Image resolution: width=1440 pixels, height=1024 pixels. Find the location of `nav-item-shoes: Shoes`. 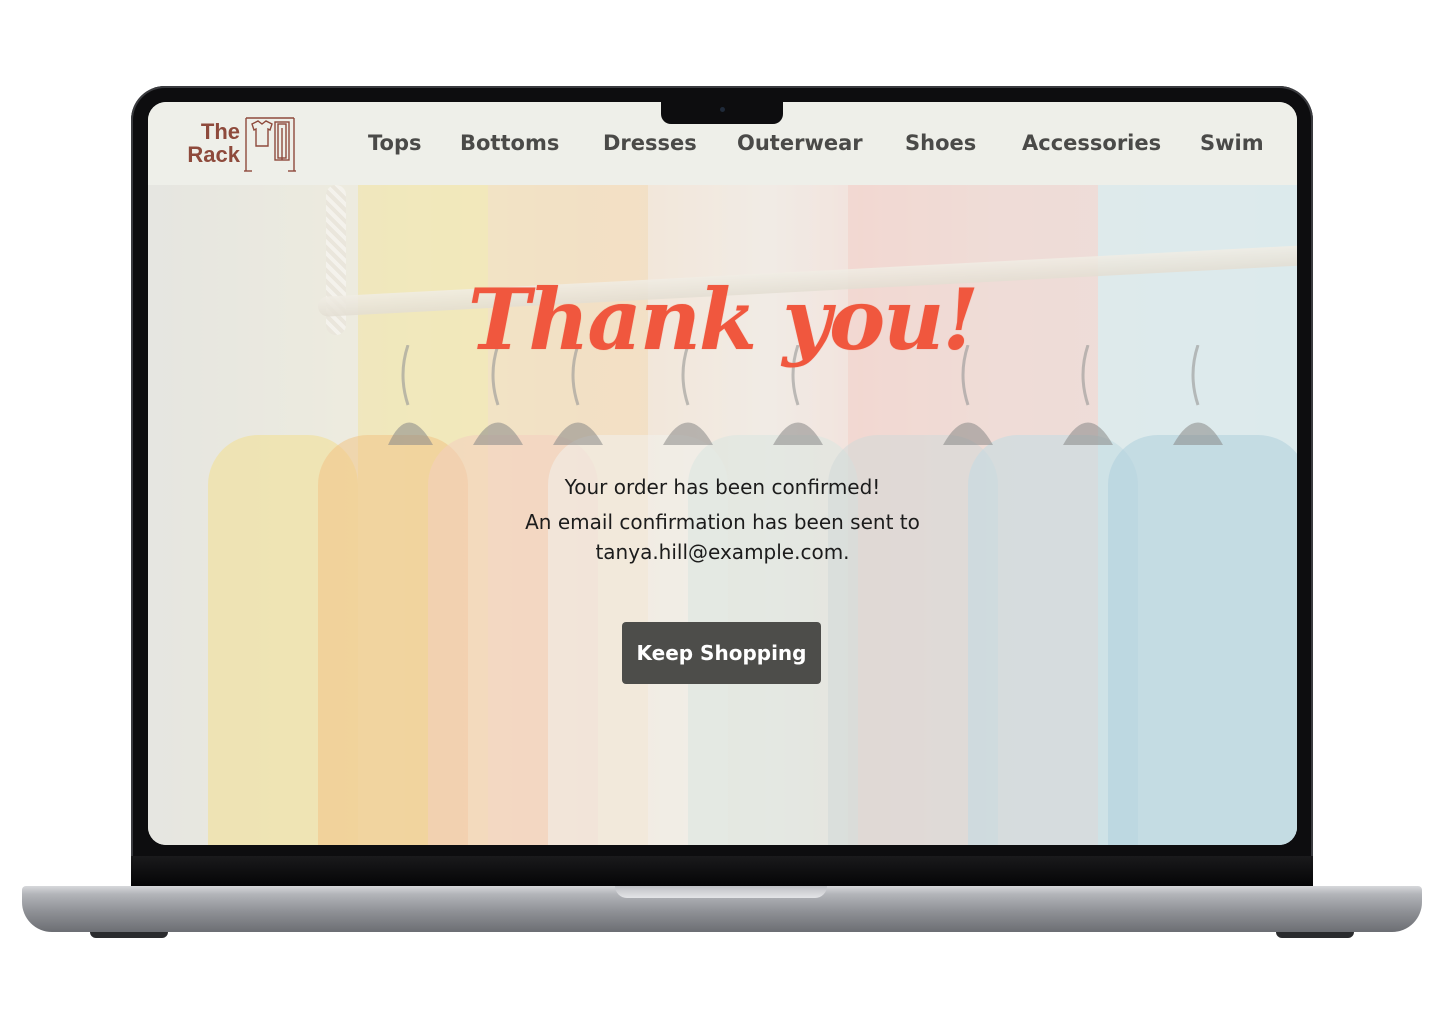

nav-item-shoes: Shoes is located at coordinates (940, 143).